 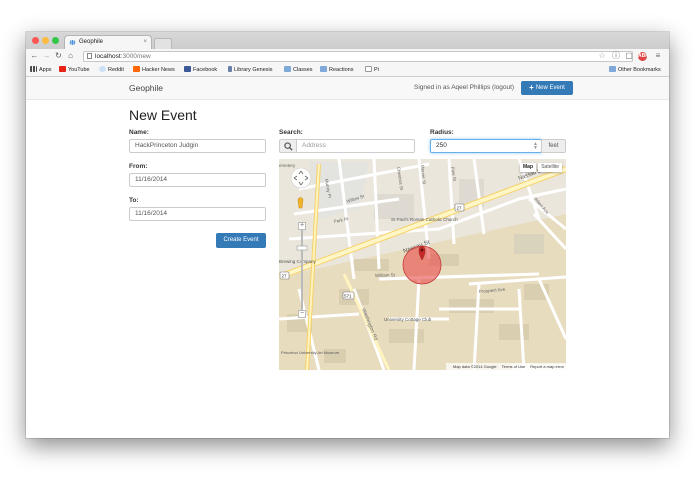 What do you see at coordinates (422, 250) in the screenshot?
I see `marker-center` at bounding box center [422, 250].